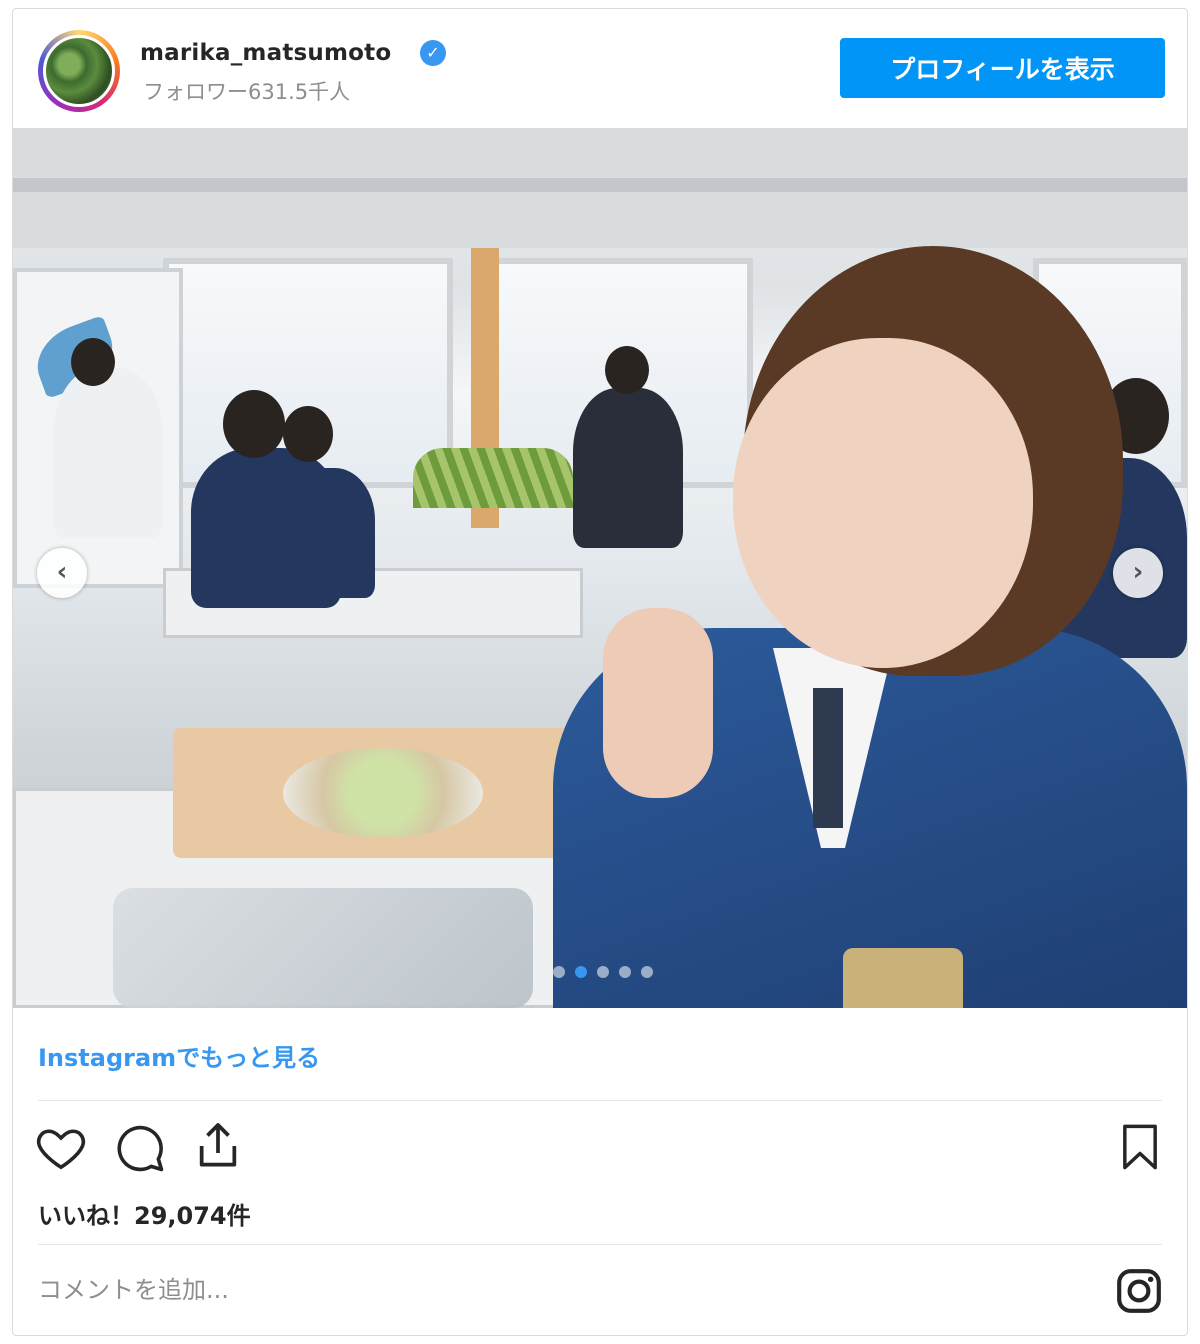 This screenshot has height=1344, width=1200. Describe the element at coordinates (62, 573) in the screenshot. I see `carousel-prev-button: ‹` at that location.